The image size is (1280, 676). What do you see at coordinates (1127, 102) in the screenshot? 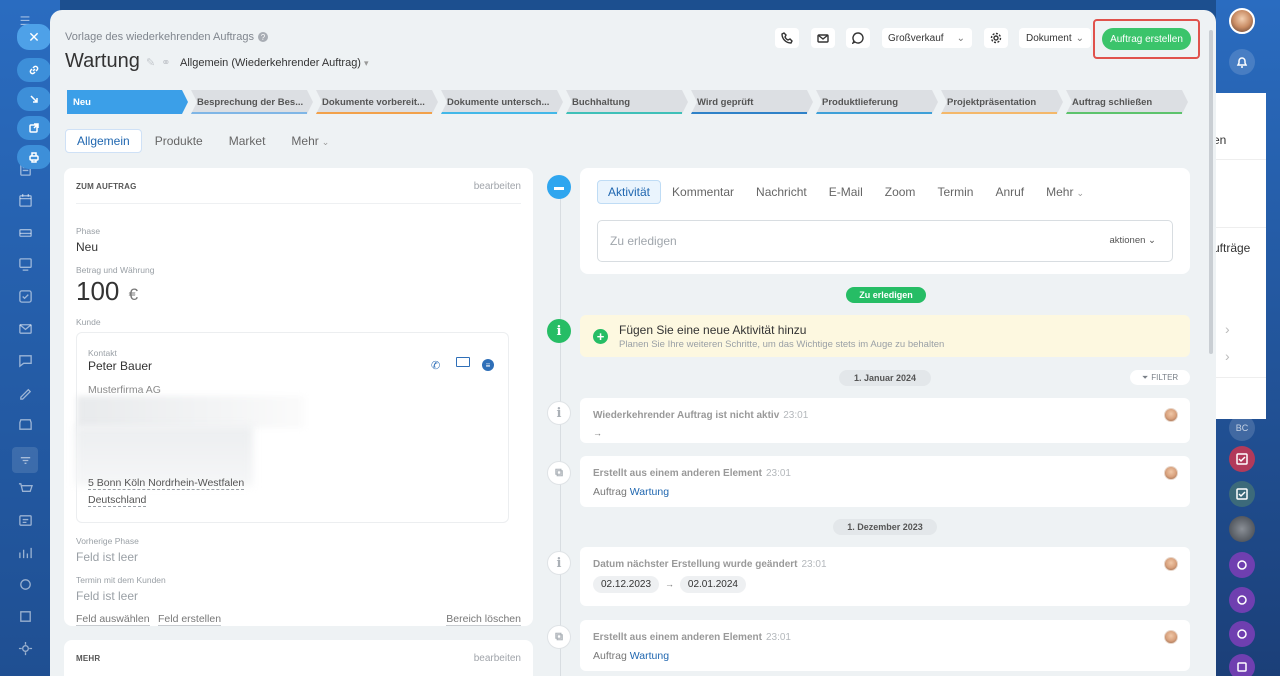
I see `stage-close: Auftrag schließen` at bounding box center [1127, 102].